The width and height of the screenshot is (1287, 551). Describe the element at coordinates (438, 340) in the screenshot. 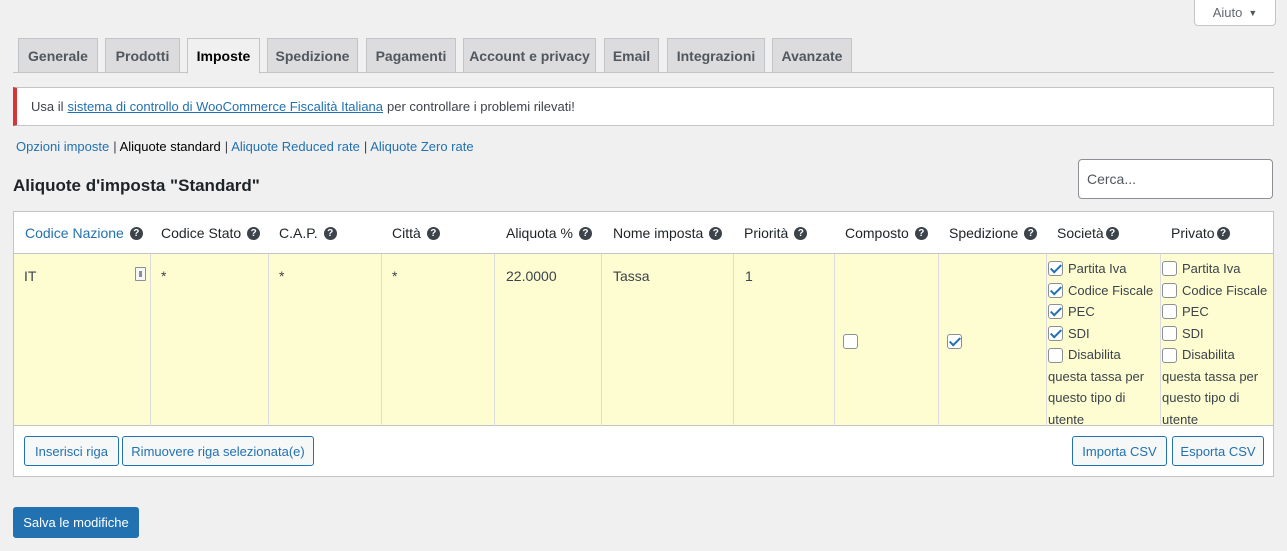

I see `cell-city: *` at that location.